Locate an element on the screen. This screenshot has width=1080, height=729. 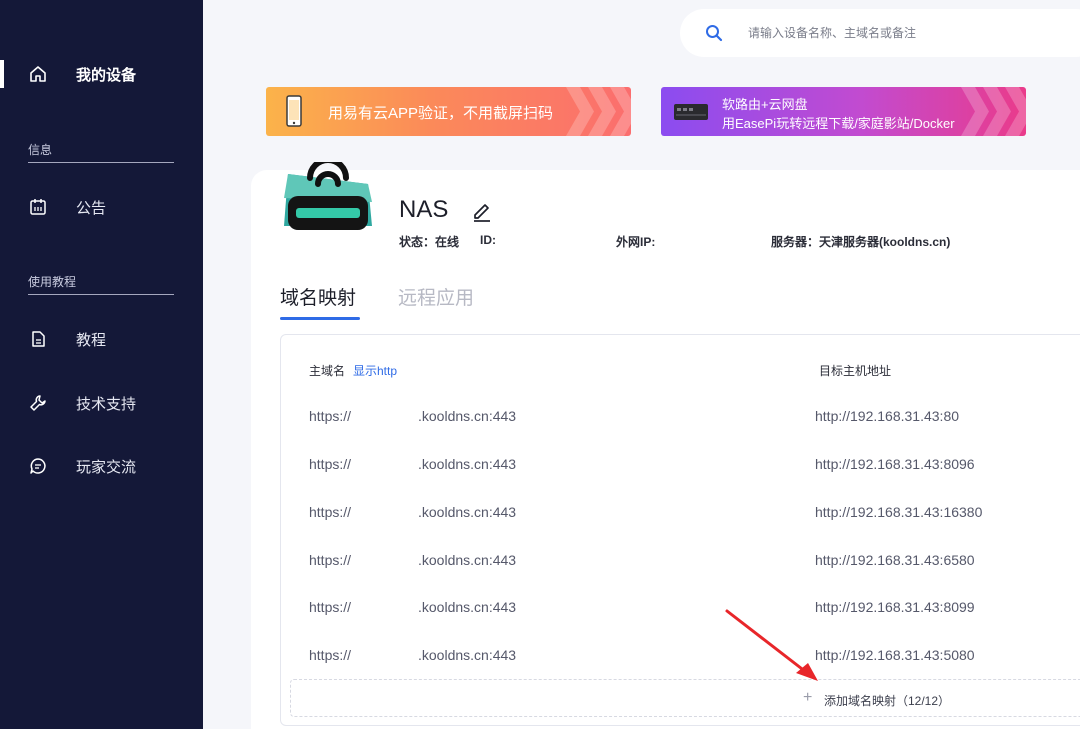
target-address: http://192.168.31.43:8099 is located at coordinates (895, 607).